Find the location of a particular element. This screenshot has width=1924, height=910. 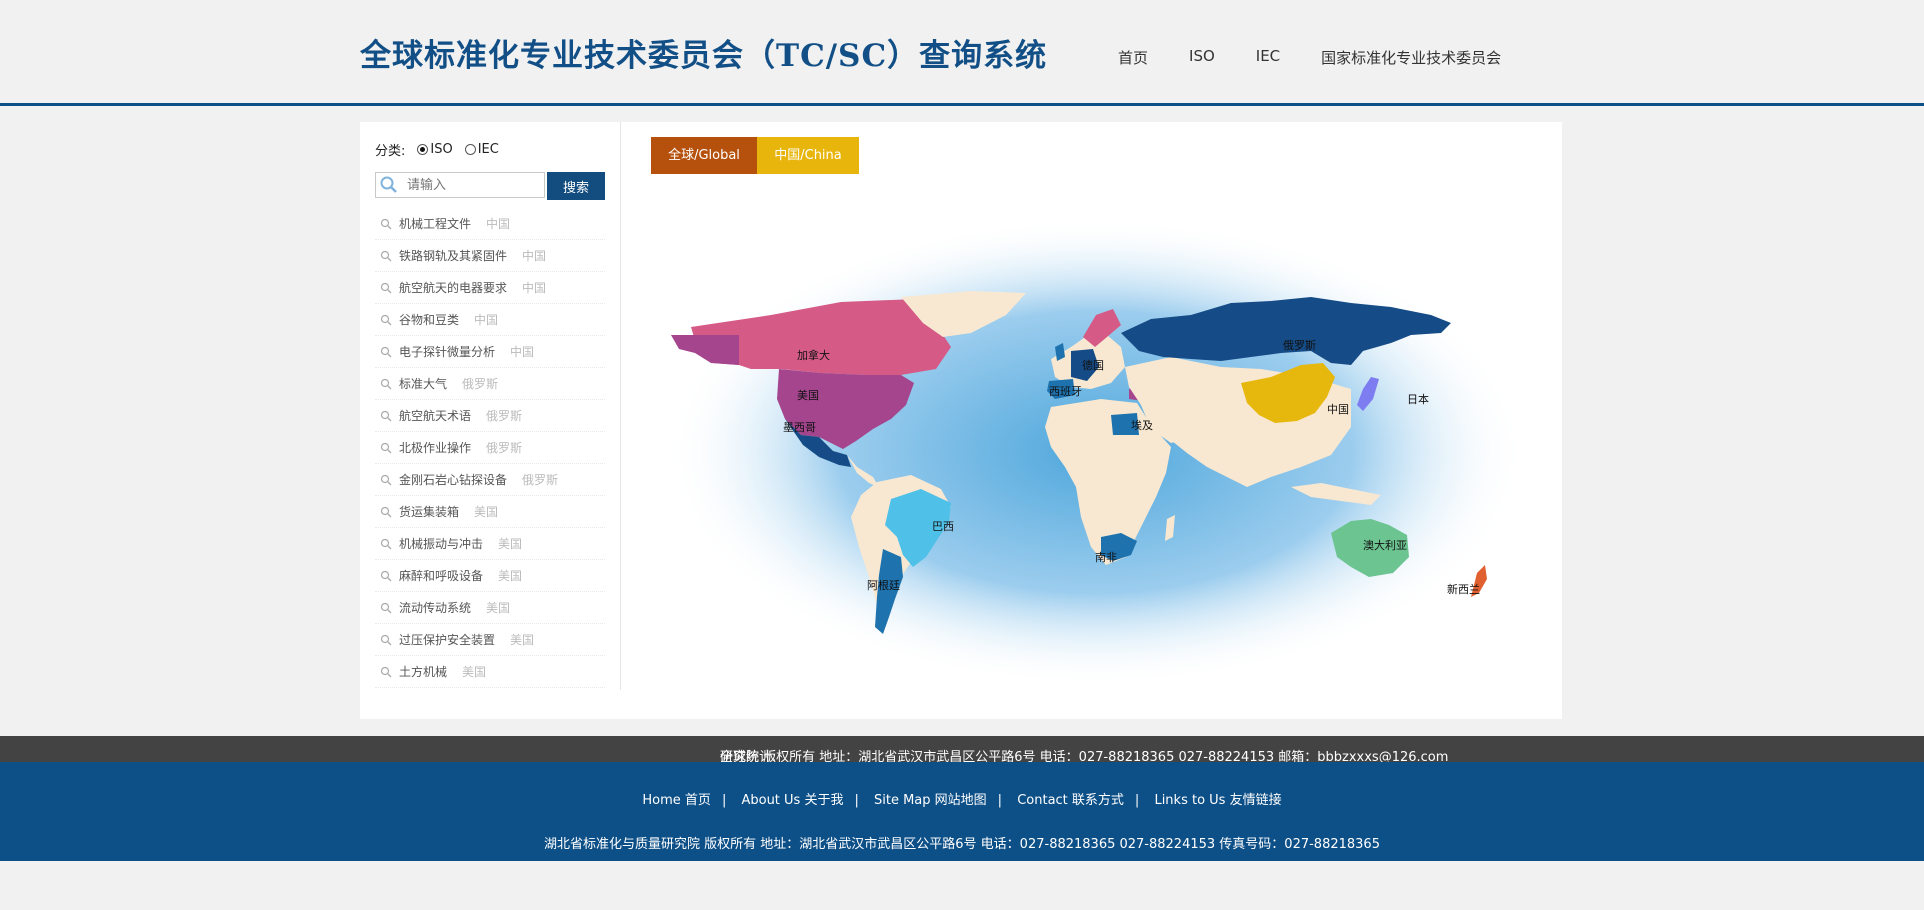

iso-radio-label: ISO is located at coordinates (441, 149).